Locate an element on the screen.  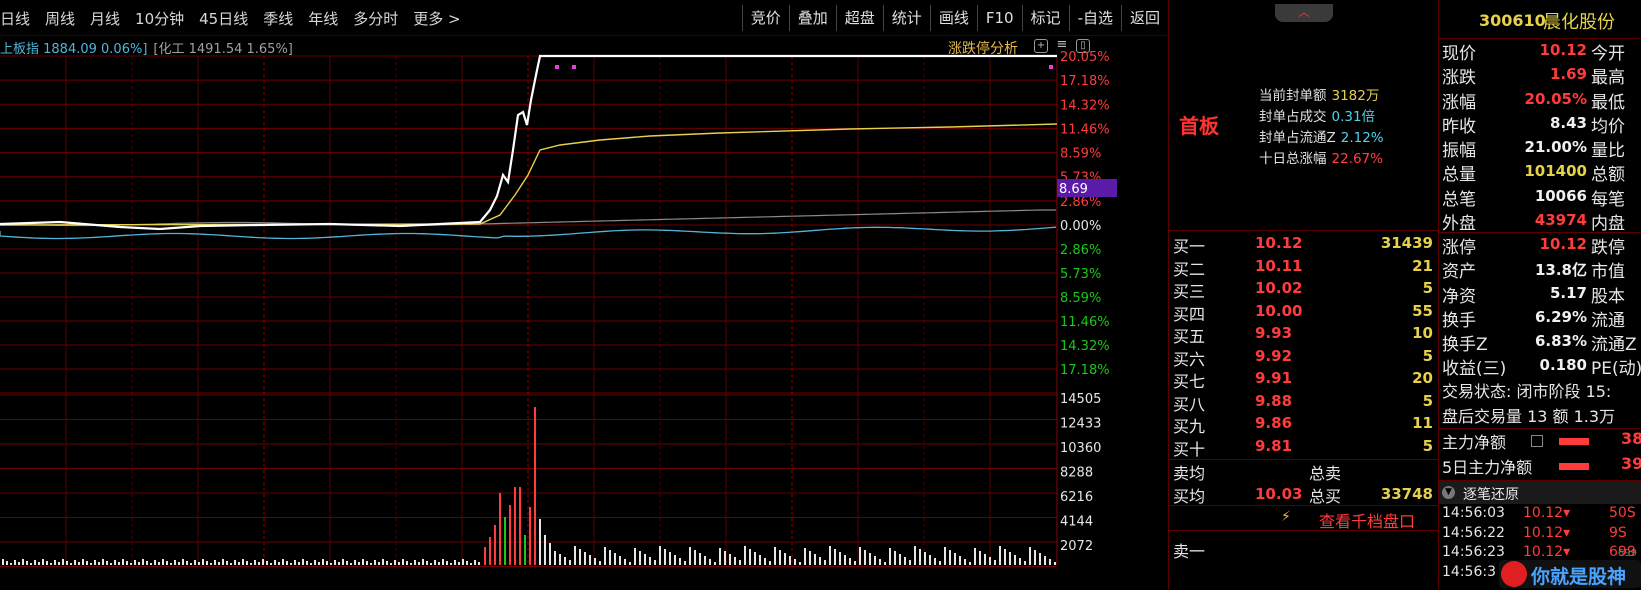
depth-link: ⚡ 查看千档盘口 is located at coordinates (1304, 518).